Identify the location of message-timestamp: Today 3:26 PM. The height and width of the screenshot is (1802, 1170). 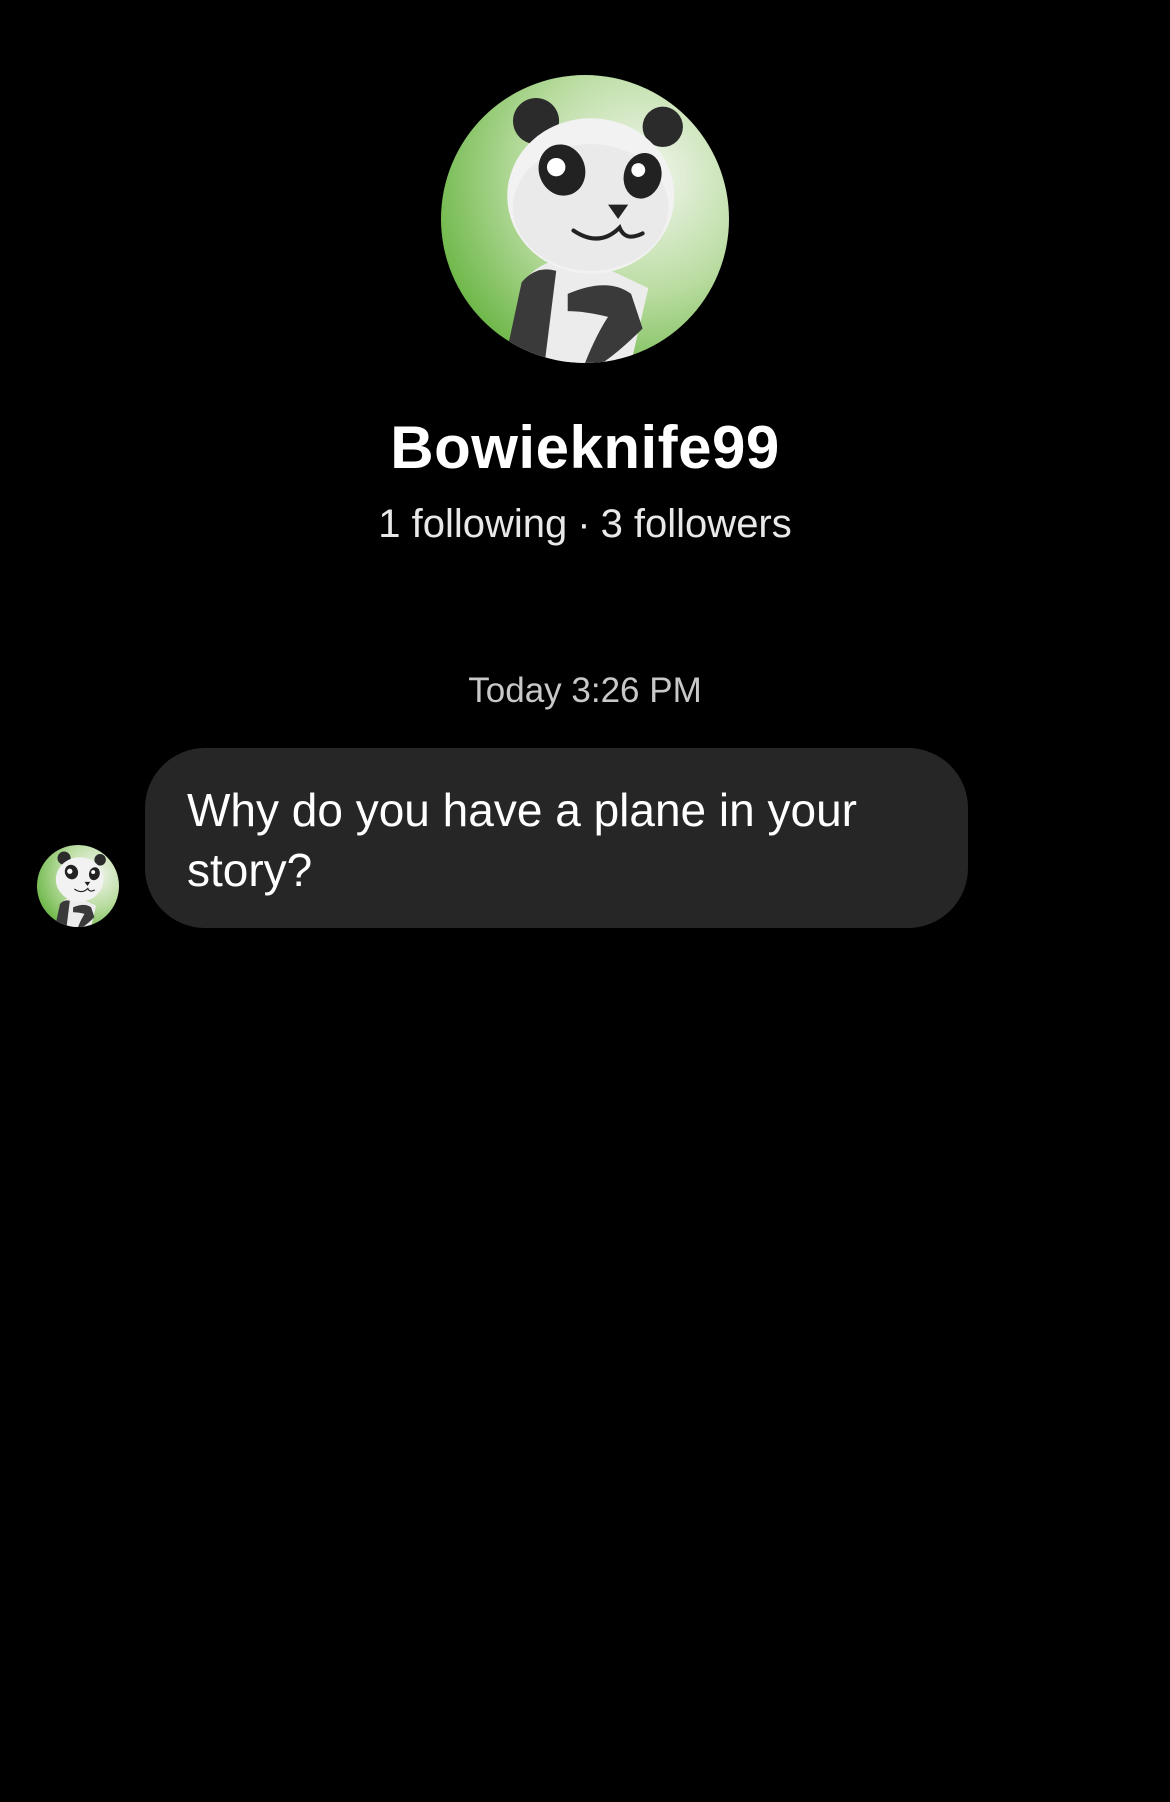
(585, 690).